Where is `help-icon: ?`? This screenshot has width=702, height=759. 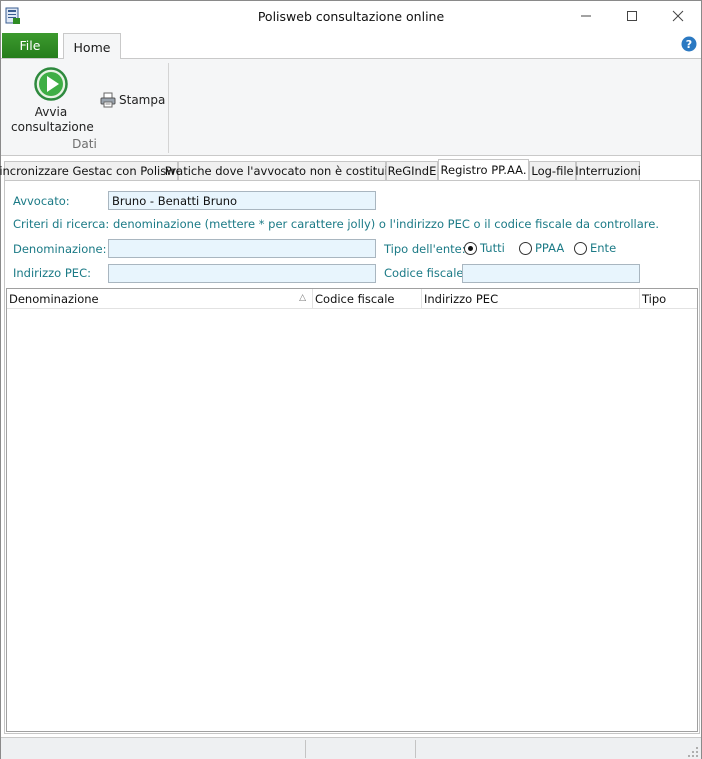
help-icon: ? is located at coordinates (689, 44).